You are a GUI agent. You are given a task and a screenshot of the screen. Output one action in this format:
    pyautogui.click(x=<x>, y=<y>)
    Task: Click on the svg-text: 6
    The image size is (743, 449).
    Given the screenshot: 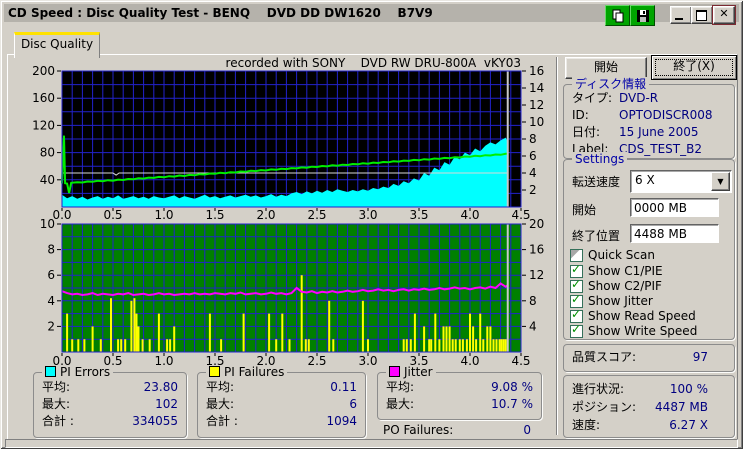 What is the action you would take?
    pyautogui.click(x=51, y=275)
    